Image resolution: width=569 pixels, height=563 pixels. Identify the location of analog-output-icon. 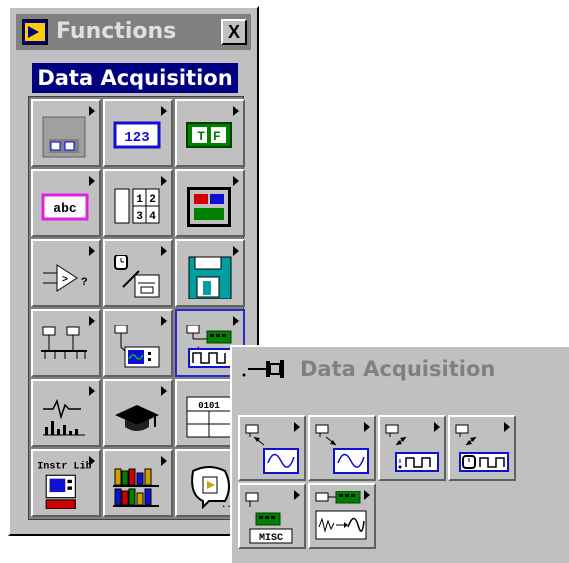
(342, 449).